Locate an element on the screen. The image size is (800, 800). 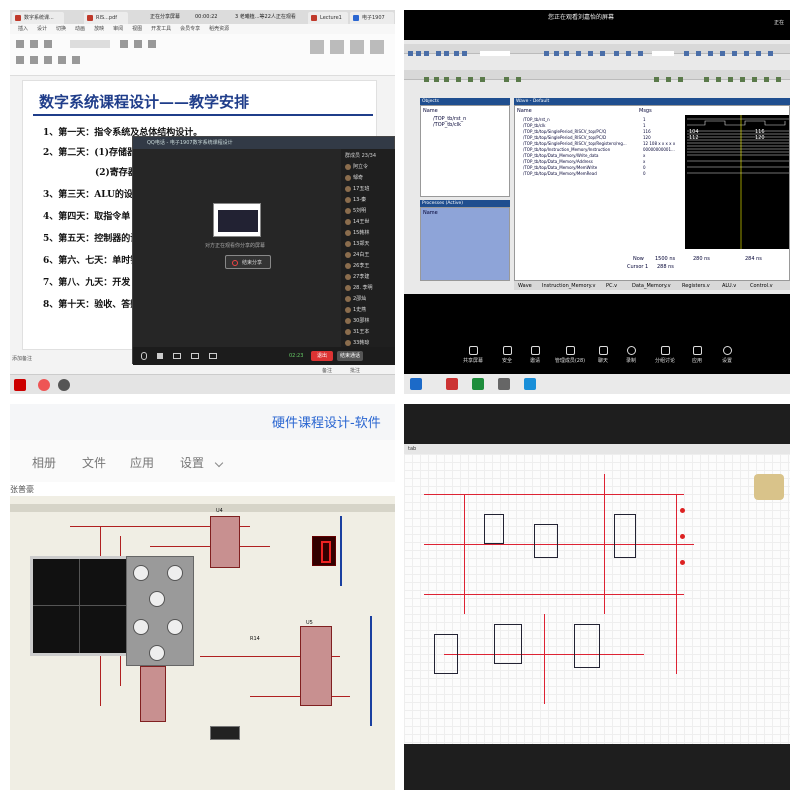
member-item: 13-秦 is located at coordinates (355, 199).